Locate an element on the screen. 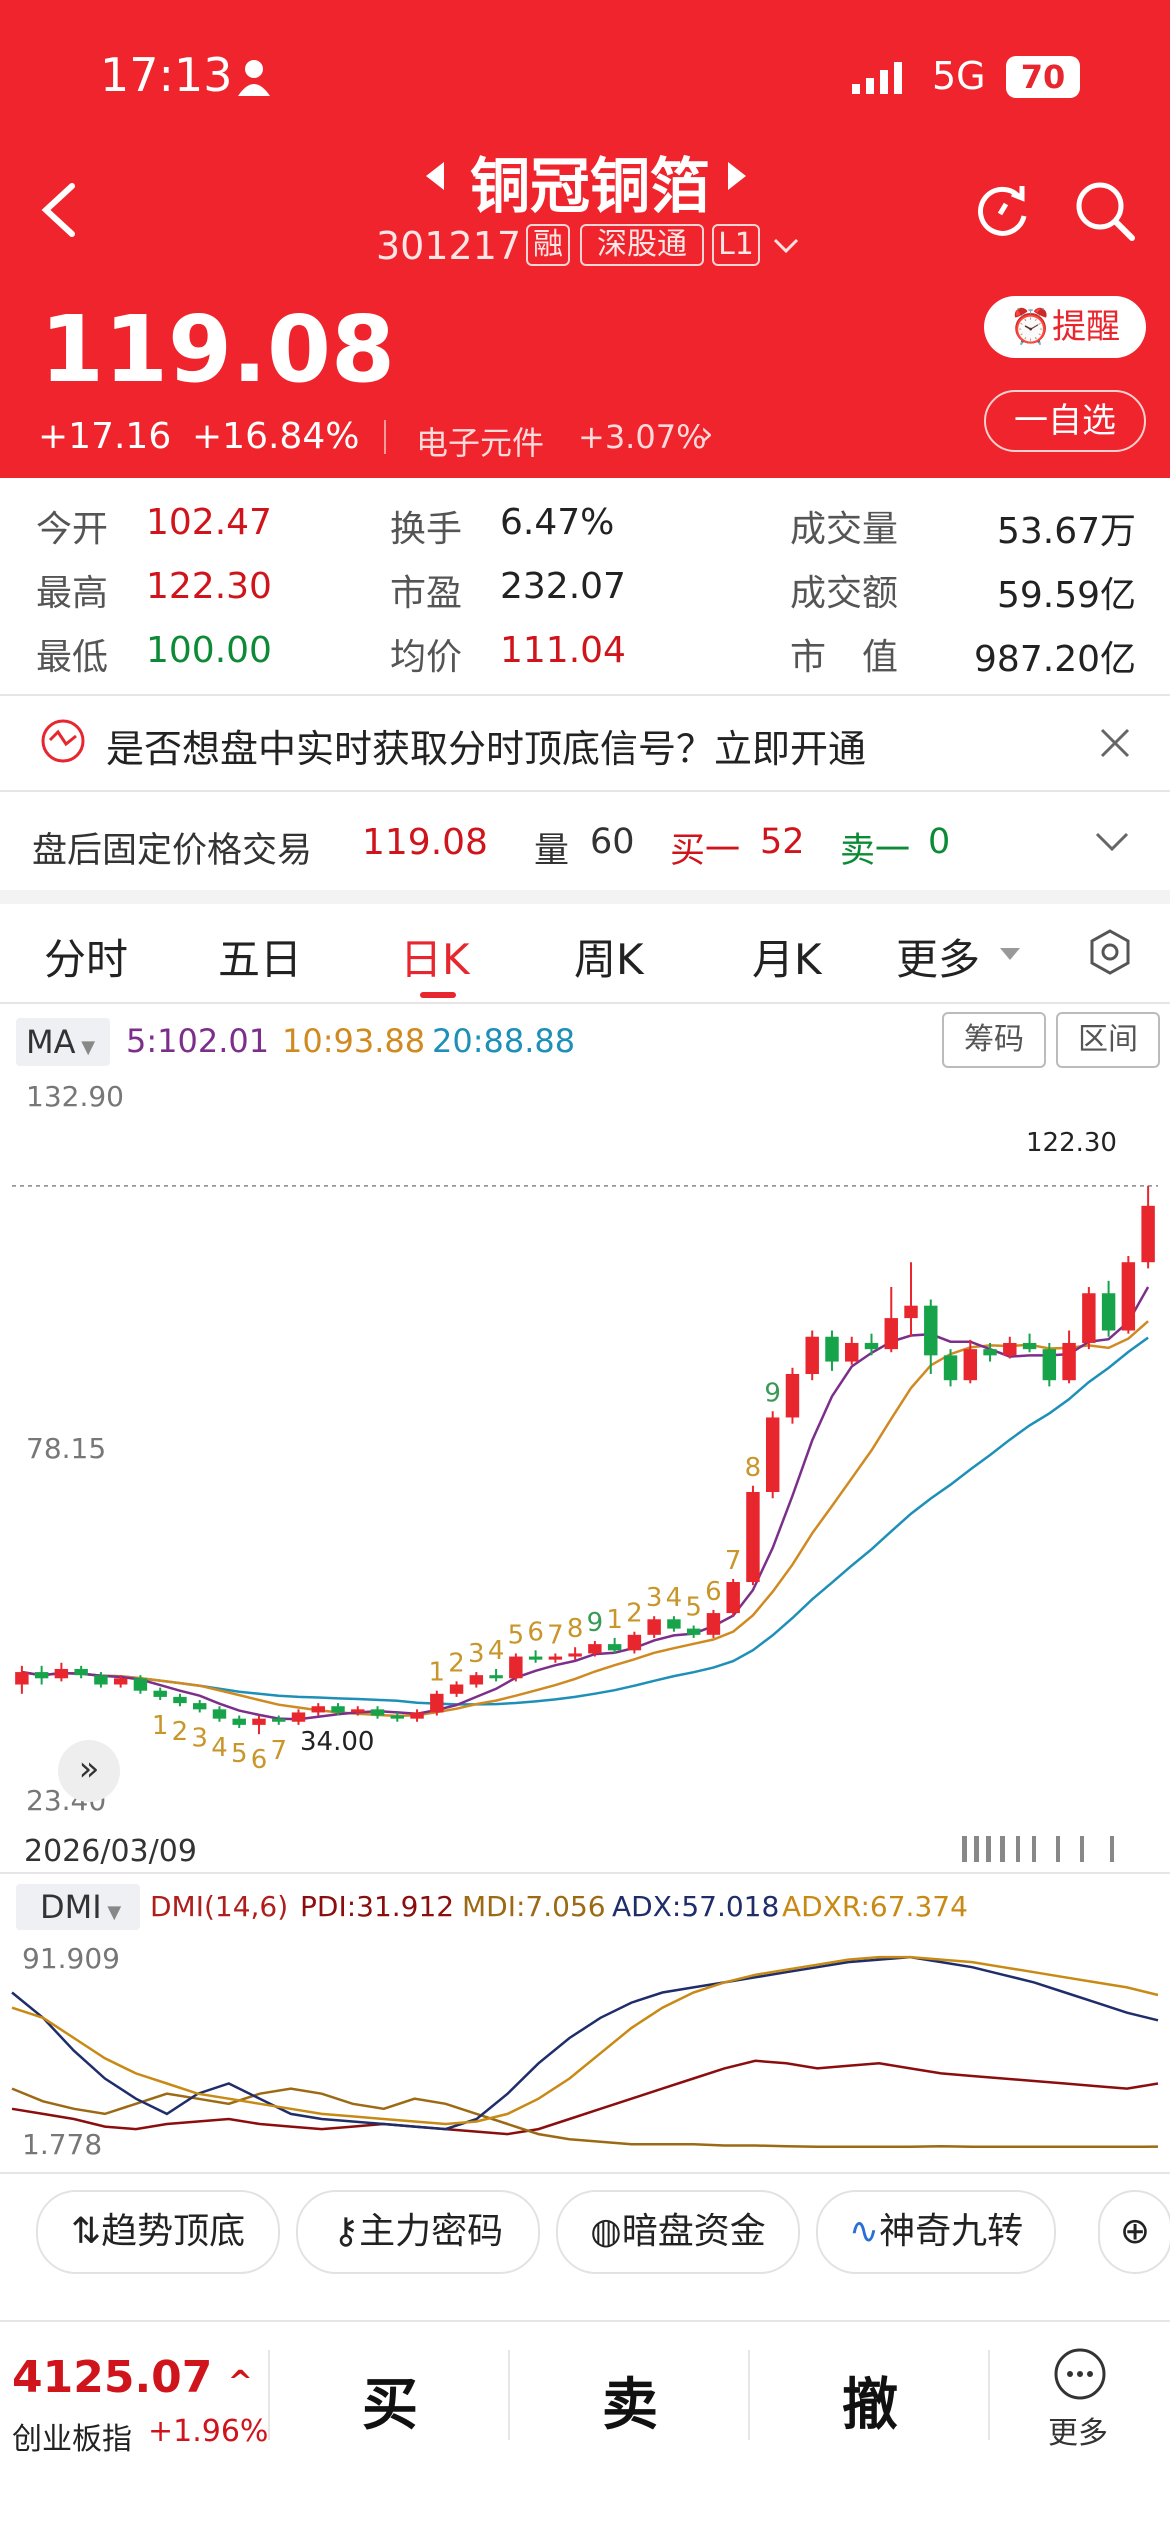  chevron-down-icon is located at coordinates (786, 246).